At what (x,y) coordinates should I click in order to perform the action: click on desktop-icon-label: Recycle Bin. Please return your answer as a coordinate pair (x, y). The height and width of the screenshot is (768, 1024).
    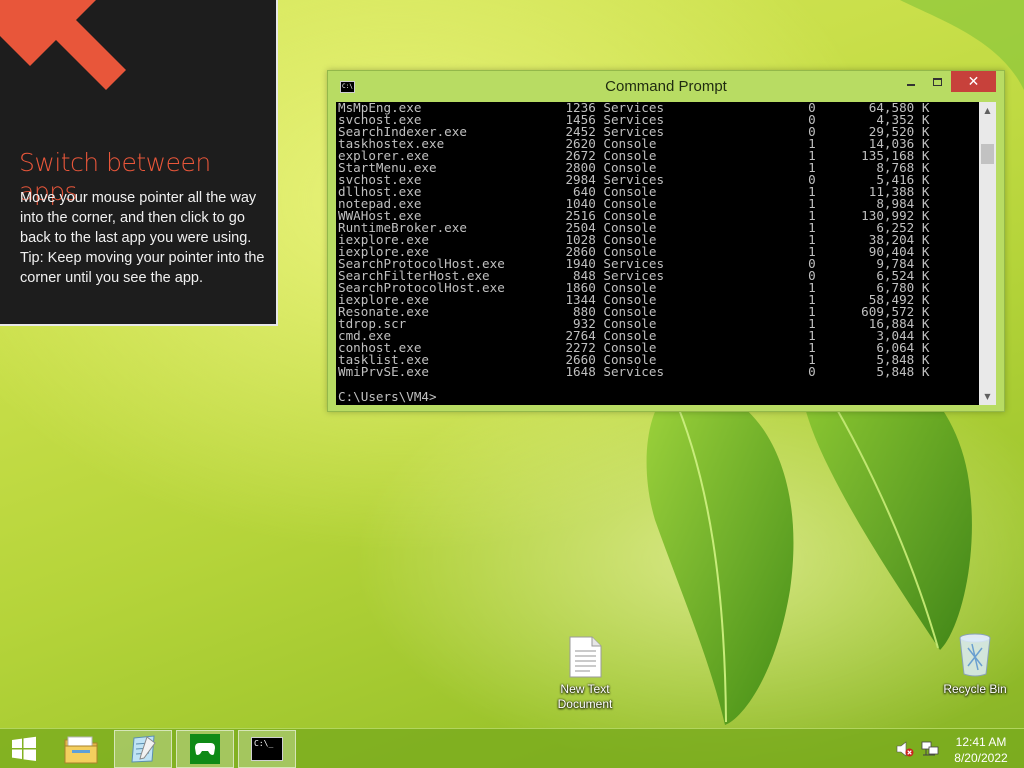
    Looking at the image, I should click on (975, 689).